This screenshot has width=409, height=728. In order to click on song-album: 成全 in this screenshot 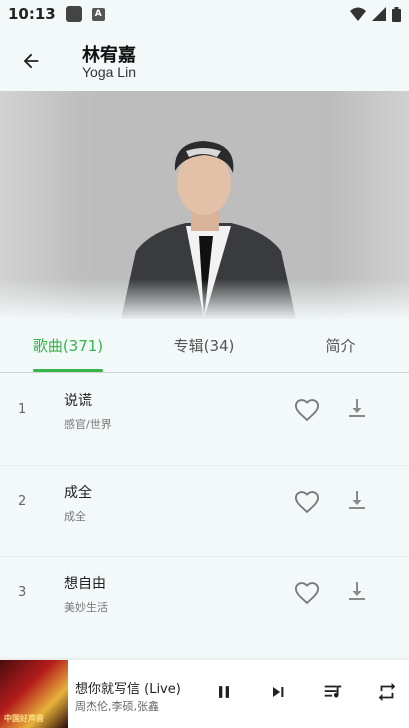, I will do `click(75, 516)`.